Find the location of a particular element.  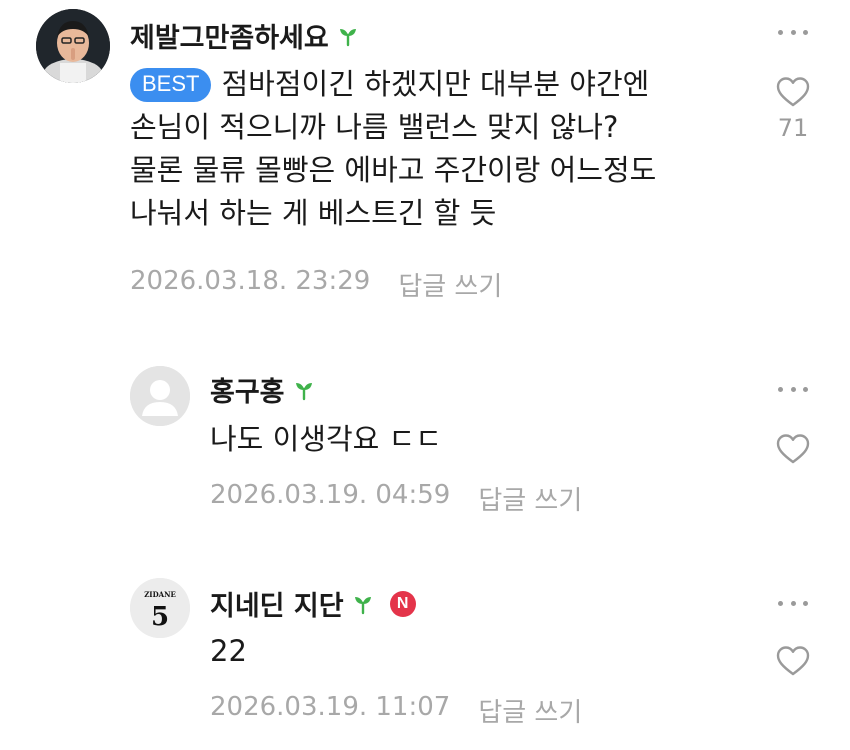

best-badge: BEST is located at coordinates (171, 85).